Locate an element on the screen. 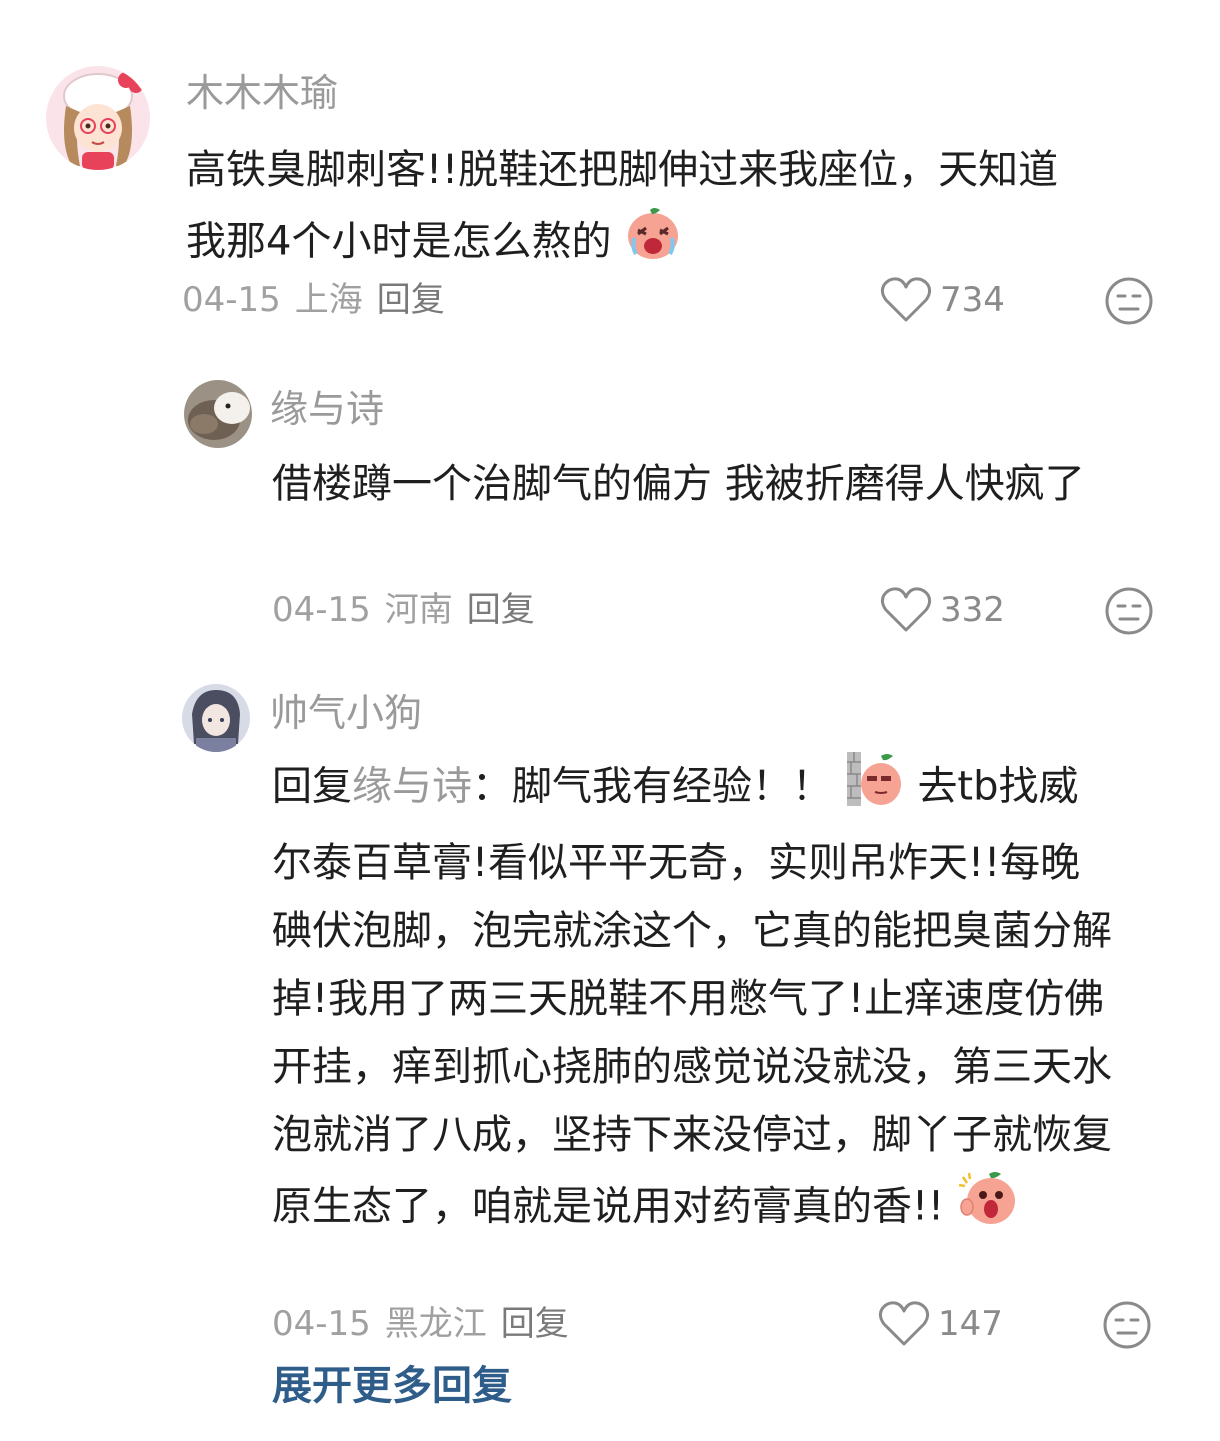 This screenshot has width=1220, height=1441. shocked-peach-emoji-icon is located at coordinates (988, 1208).